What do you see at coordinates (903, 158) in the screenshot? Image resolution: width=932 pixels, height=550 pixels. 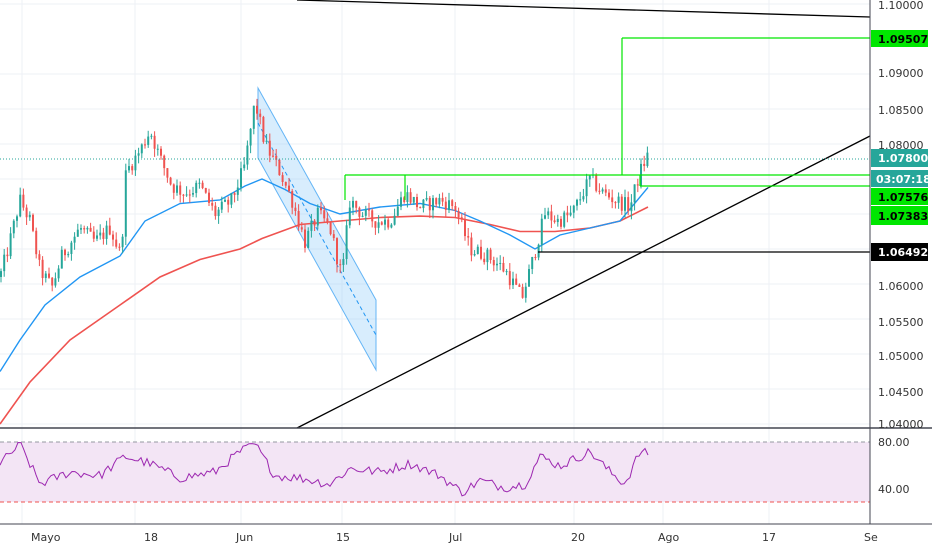 I see `price-tag-label: 1.07800` at bounding box center [903, 158].